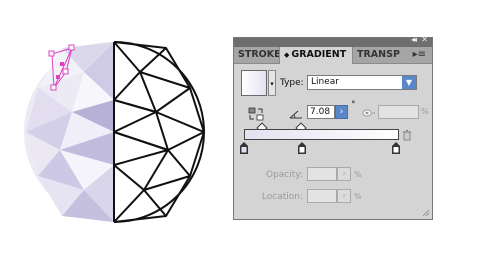  I want to click on aspect-ratio-icon, so click(368, 113).